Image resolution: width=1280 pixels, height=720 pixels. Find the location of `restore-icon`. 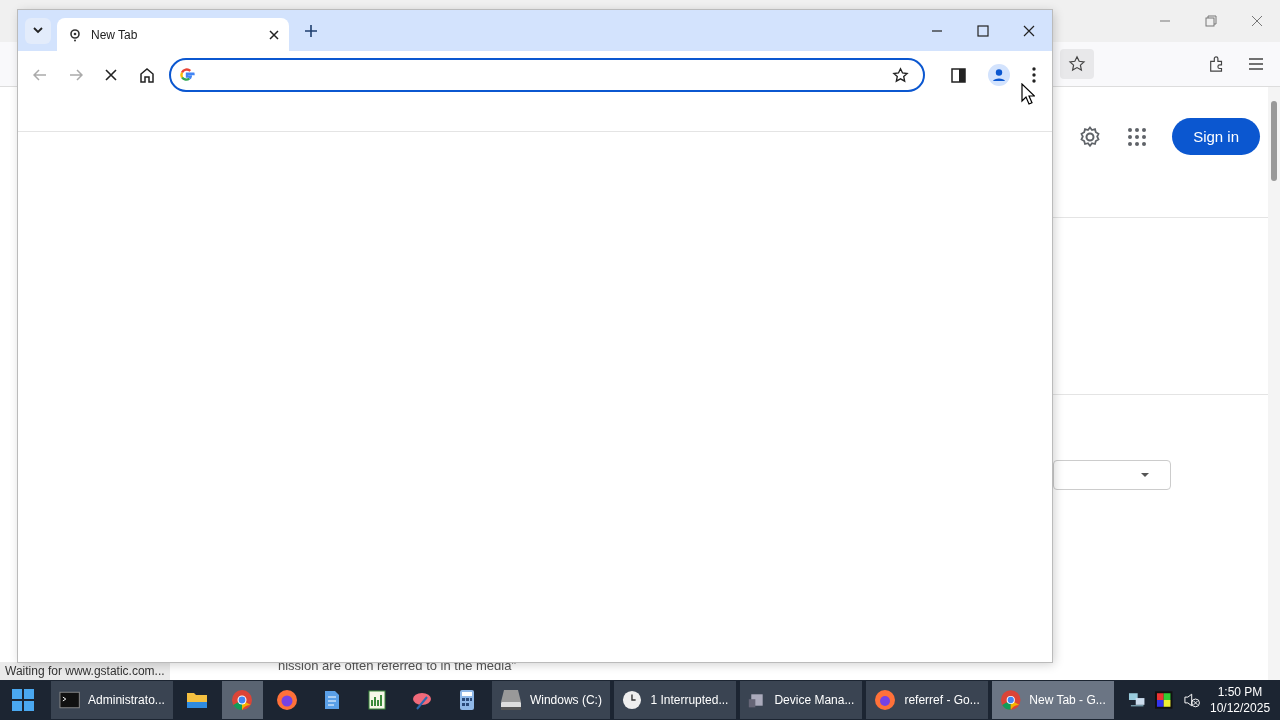

restore-icon is located at coordinates (1211, 21).